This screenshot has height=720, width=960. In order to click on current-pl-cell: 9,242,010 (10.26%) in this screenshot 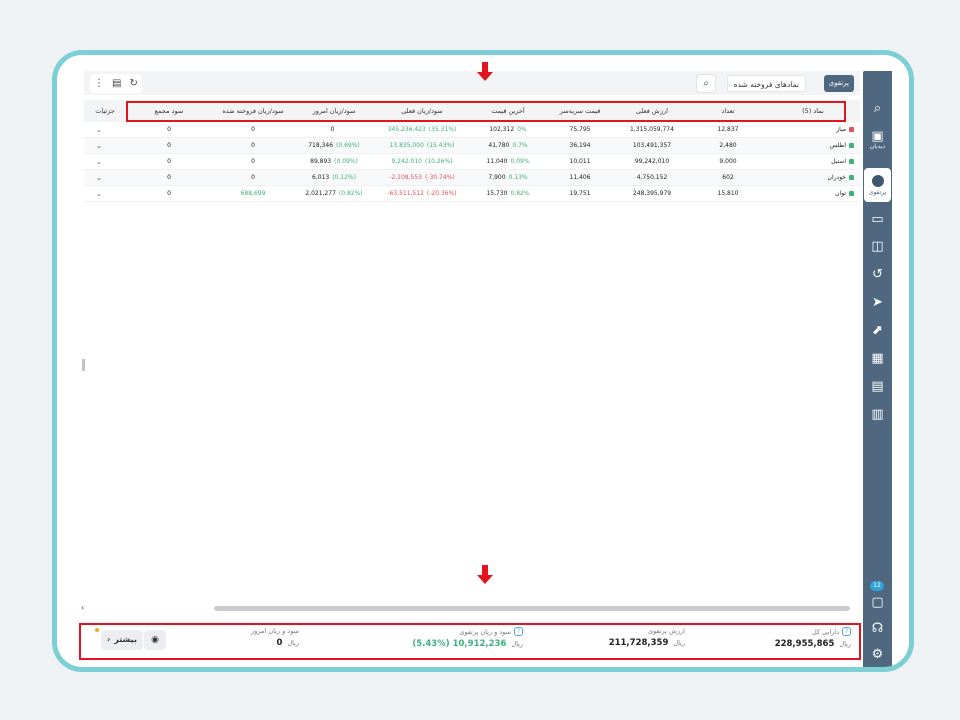, I will do `click(422, 162)`.